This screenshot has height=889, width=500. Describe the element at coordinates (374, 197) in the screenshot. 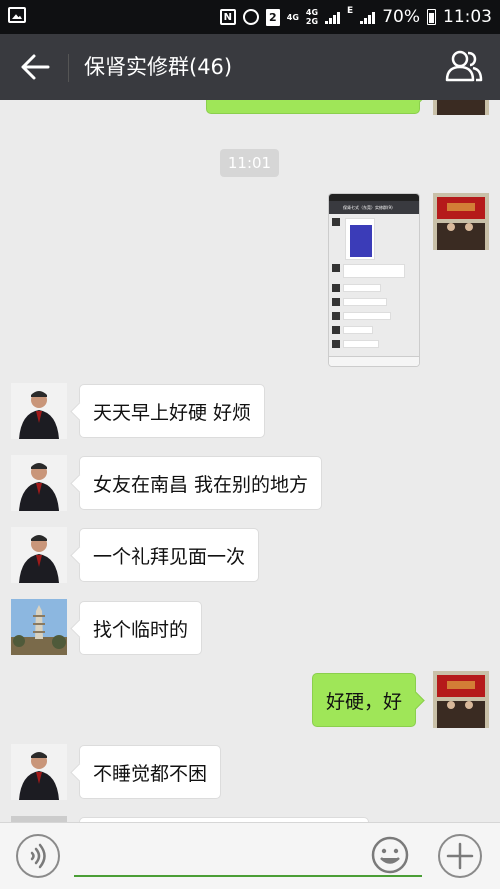

I see `thumbnail-status-bar` at that location.